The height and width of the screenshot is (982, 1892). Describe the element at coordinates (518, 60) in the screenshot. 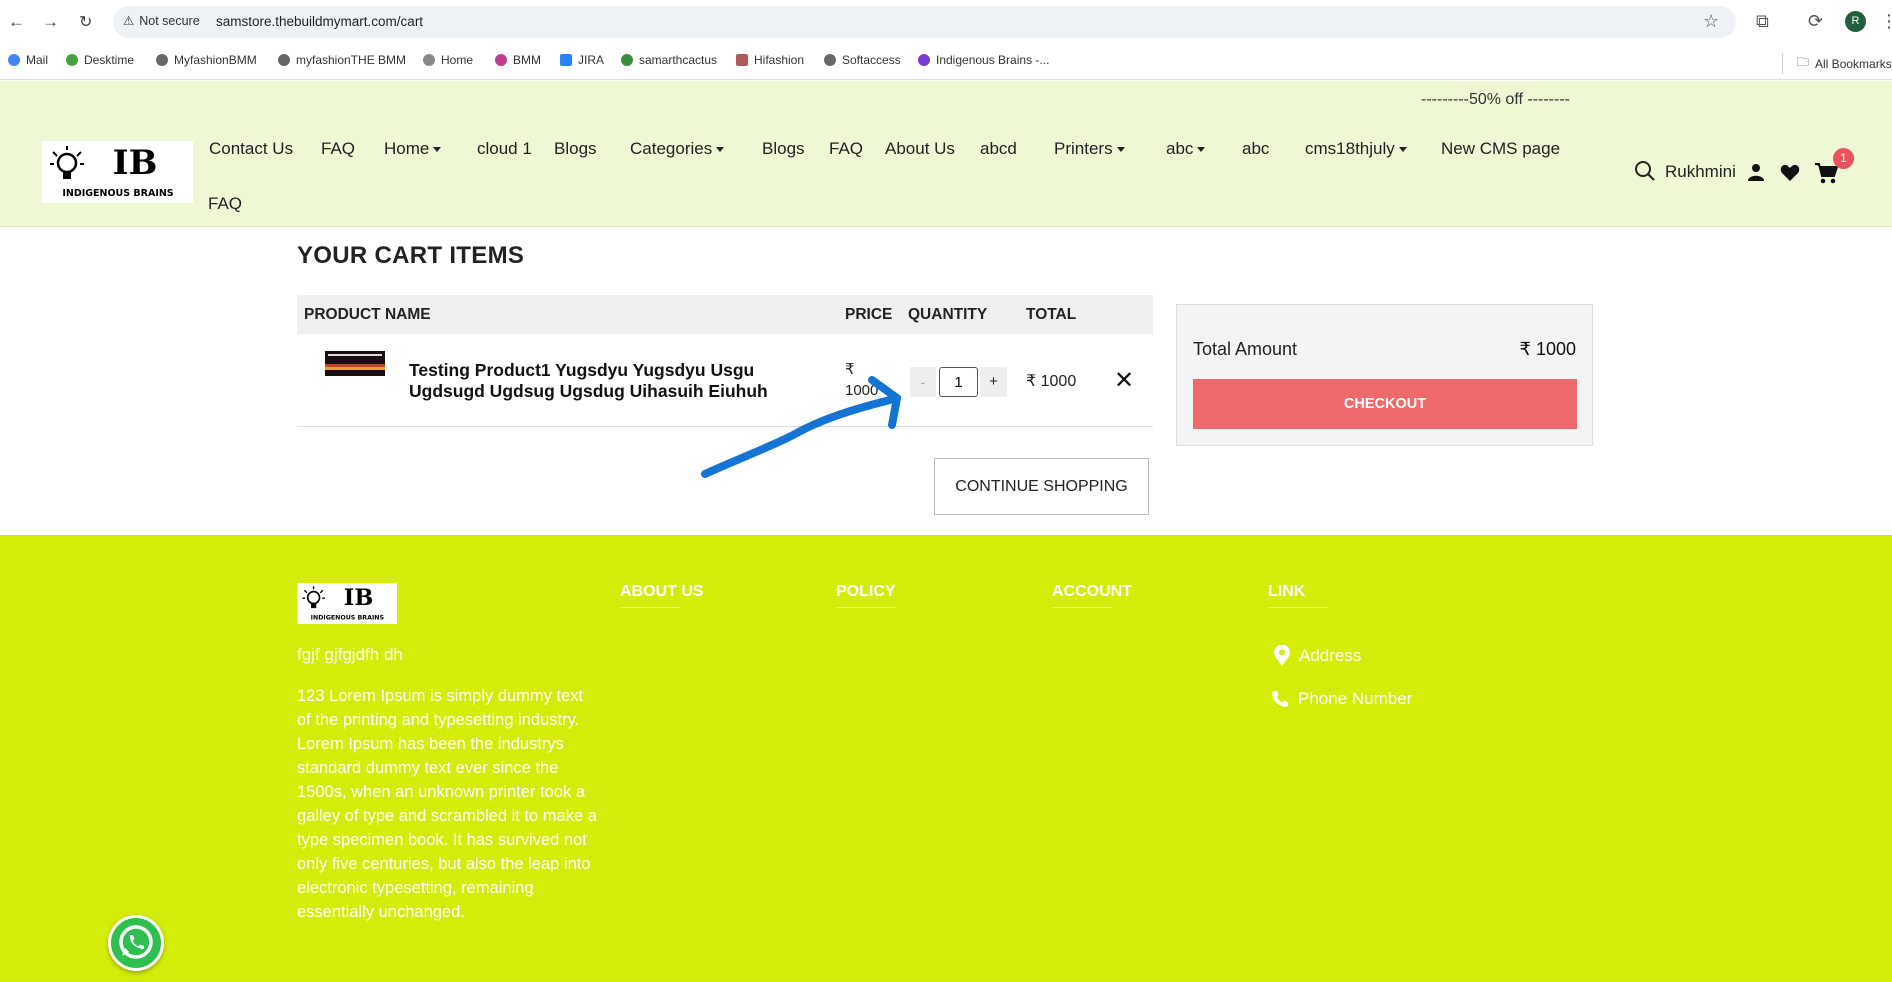

I see `bookmark-bmm: BMM` at that location.